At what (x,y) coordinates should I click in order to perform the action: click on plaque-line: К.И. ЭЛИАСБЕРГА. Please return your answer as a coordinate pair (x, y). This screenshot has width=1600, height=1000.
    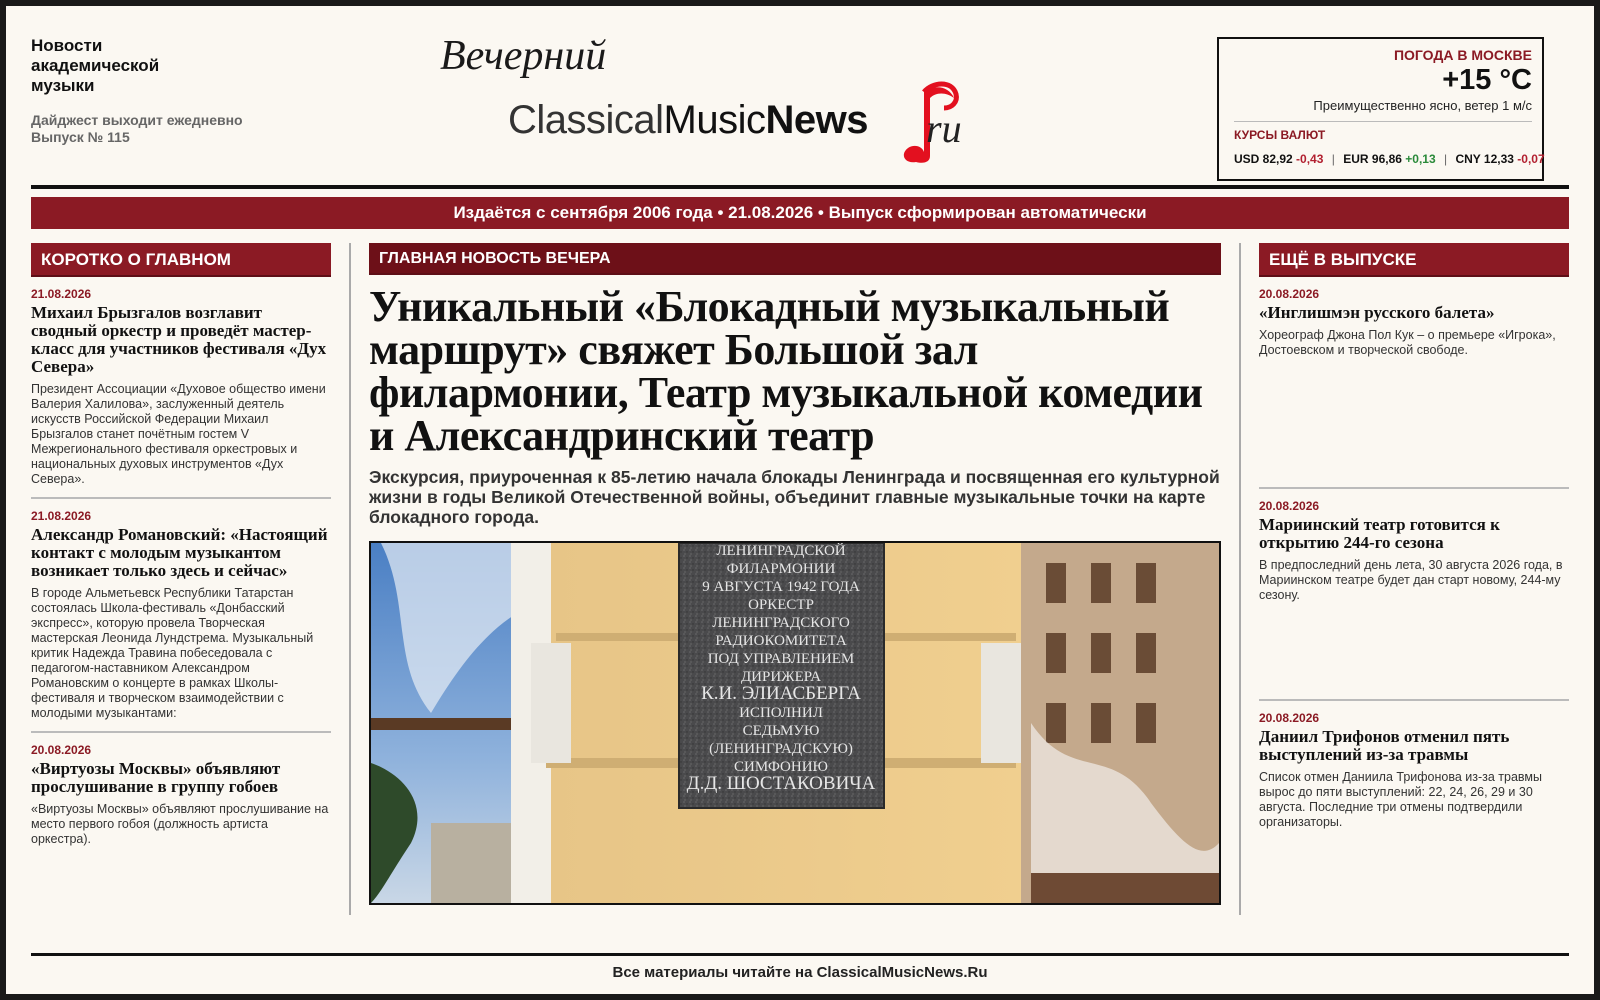
    Looking at the image, I should click on (781, 693).